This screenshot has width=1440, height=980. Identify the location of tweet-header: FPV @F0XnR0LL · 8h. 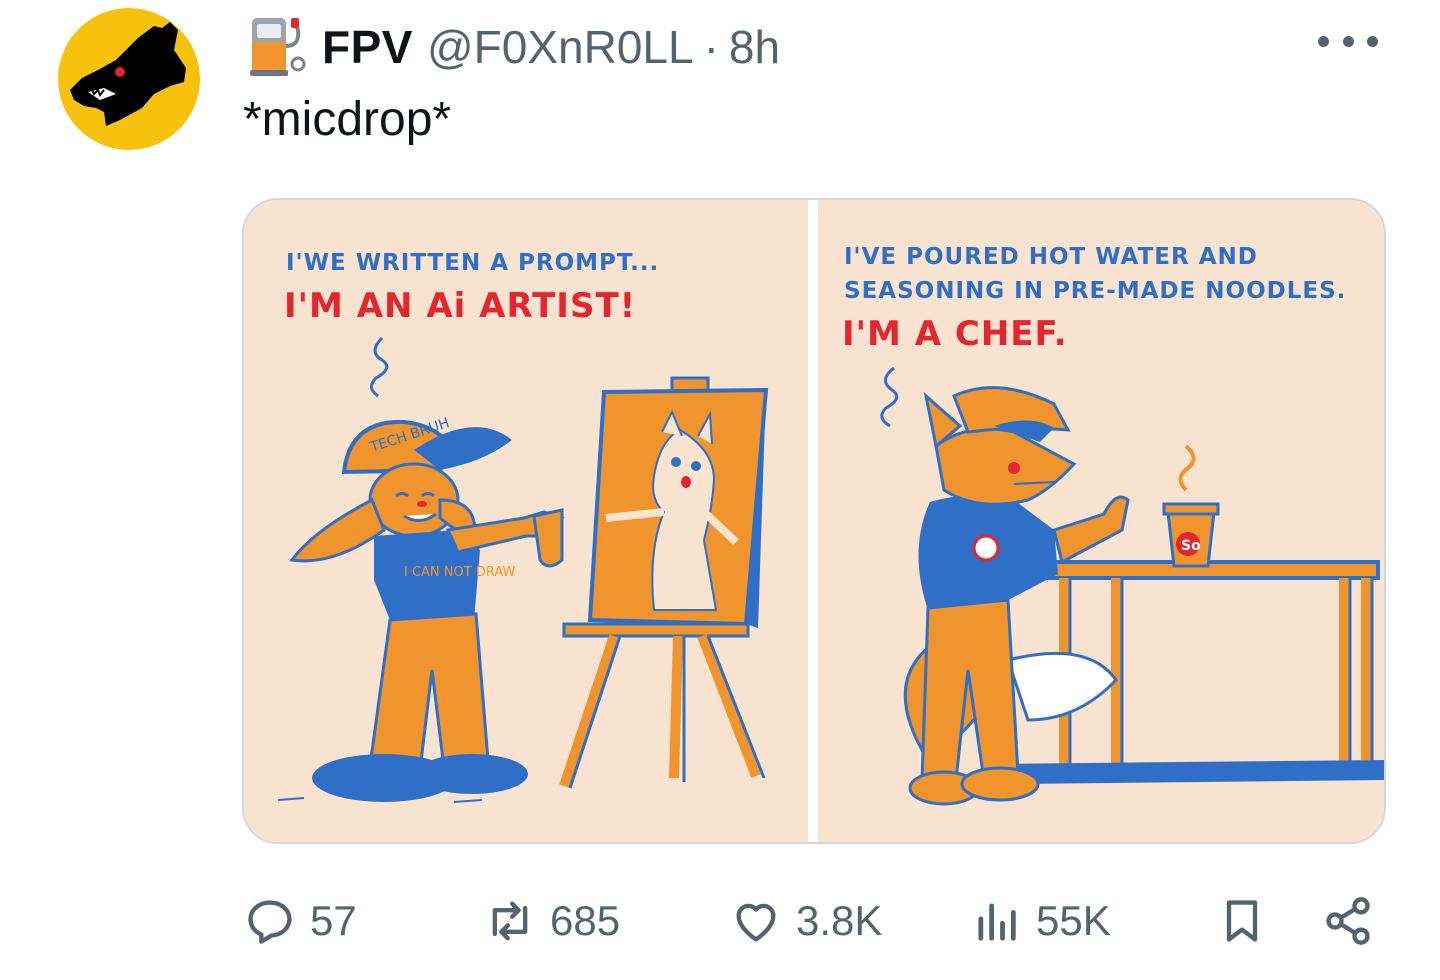
(514, 47).